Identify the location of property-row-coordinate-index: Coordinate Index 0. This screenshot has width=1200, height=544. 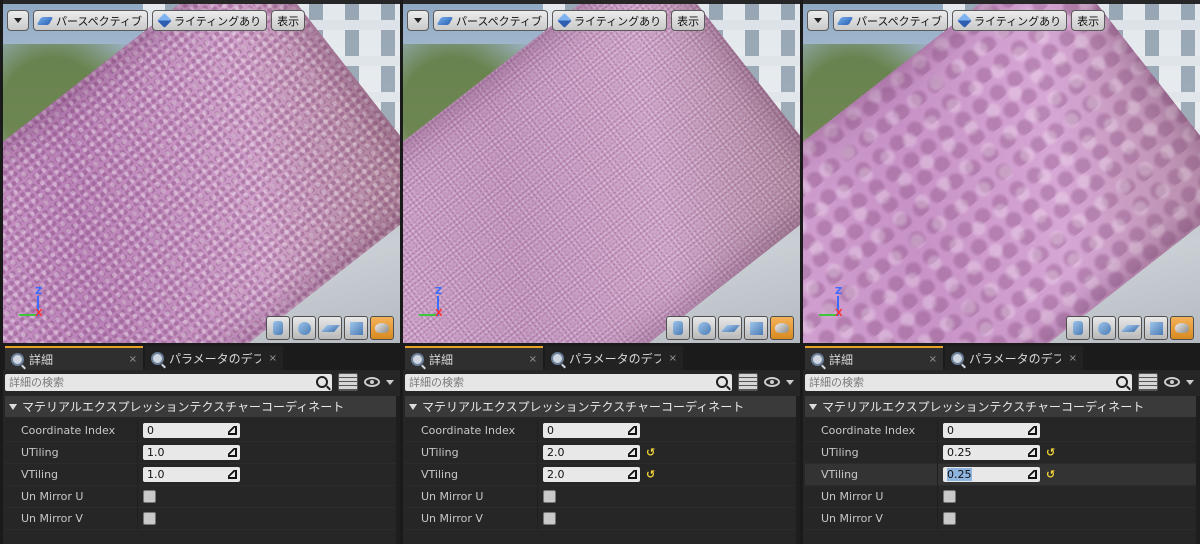
(1000, 431).